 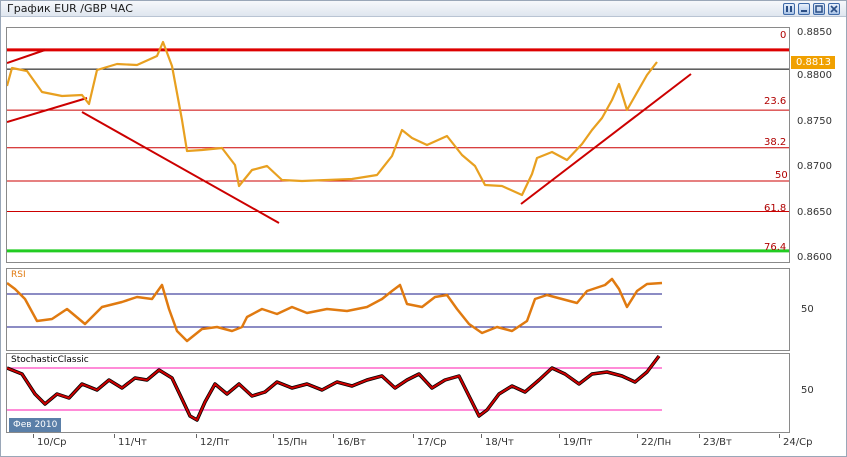 I want to click on date-label: 12/Пт, so click(x=215, y=442).